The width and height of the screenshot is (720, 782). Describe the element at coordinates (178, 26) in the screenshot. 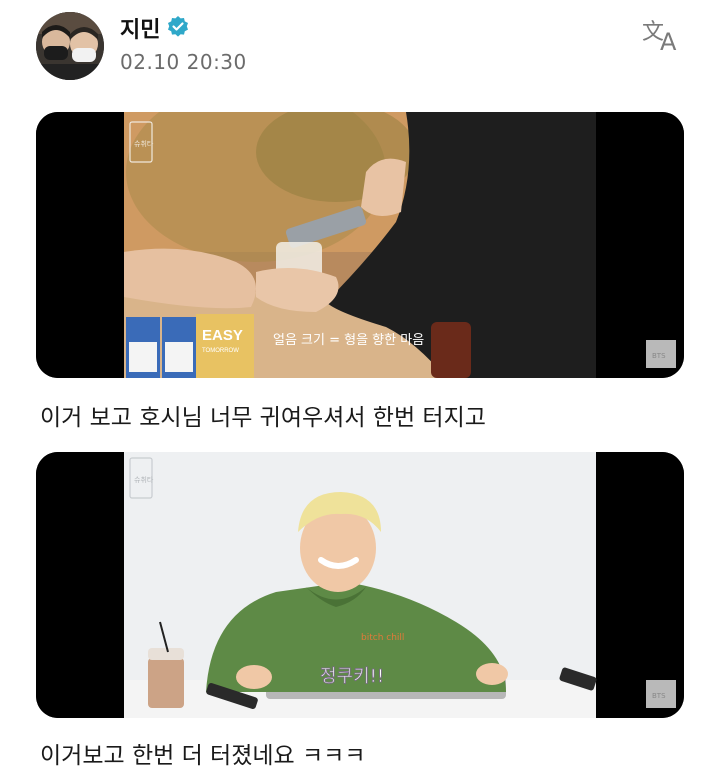

I see `verified-badge-icon` at that location.